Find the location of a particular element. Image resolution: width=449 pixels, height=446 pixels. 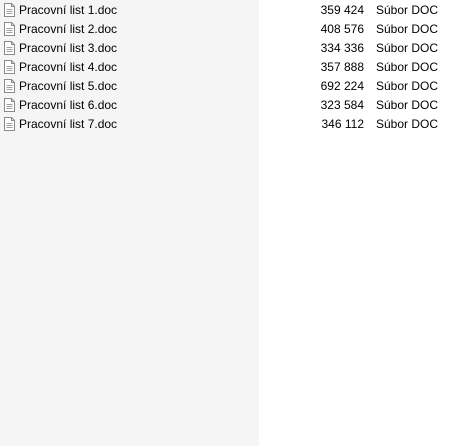

file-name: Pracovní list 3.doc is located at coordinates (68, 48).